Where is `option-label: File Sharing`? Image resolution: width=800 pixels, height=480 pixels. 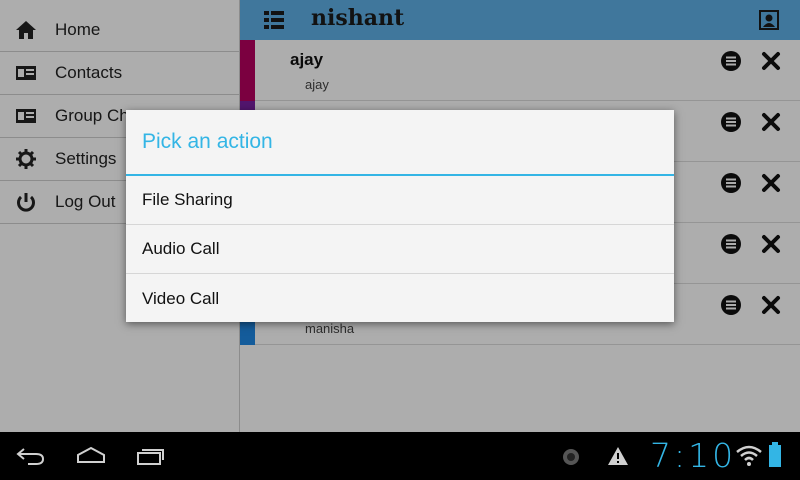 option-label: File Sharing is located at coordinates (187, 199).